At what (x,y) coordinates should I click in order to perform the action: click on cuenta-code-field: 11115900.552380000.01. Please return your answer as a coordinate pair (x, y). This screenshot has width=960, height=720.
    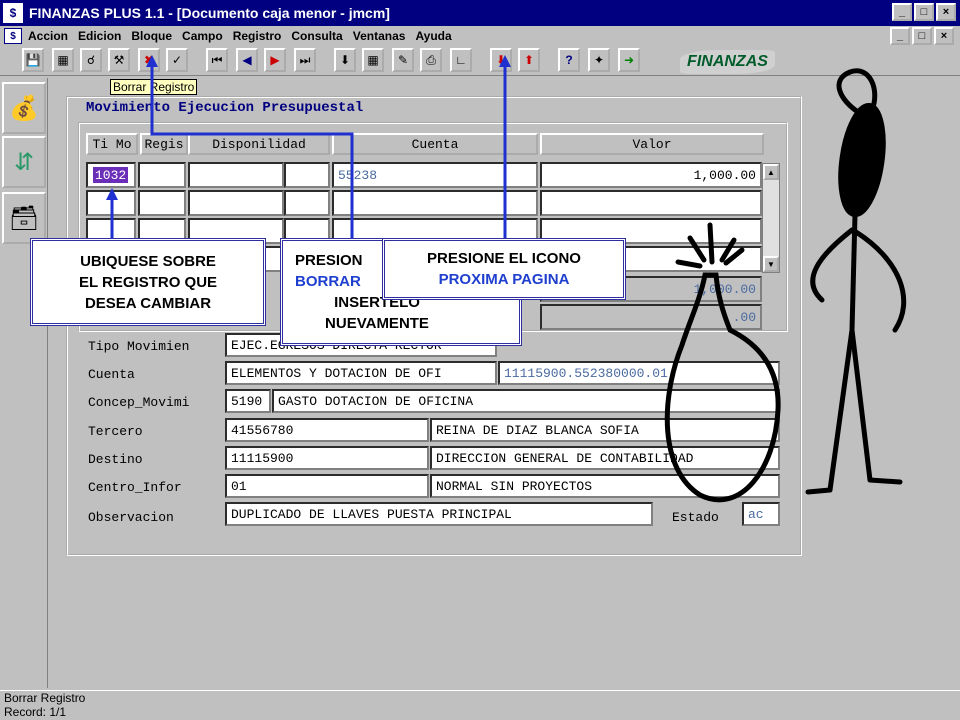
    Looking at the image, I should click on (639, 373).